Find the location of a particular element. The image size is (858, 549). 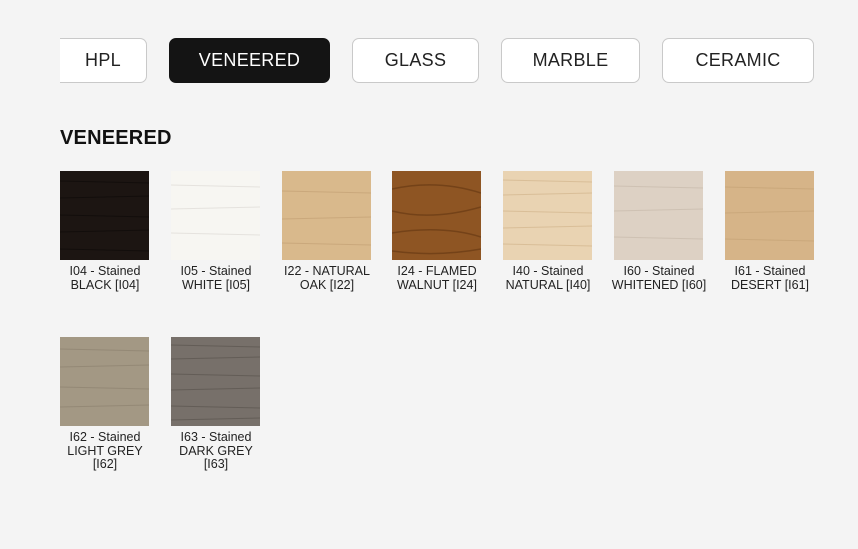

section-title: VENEERED is located at coordinates (116, 138).